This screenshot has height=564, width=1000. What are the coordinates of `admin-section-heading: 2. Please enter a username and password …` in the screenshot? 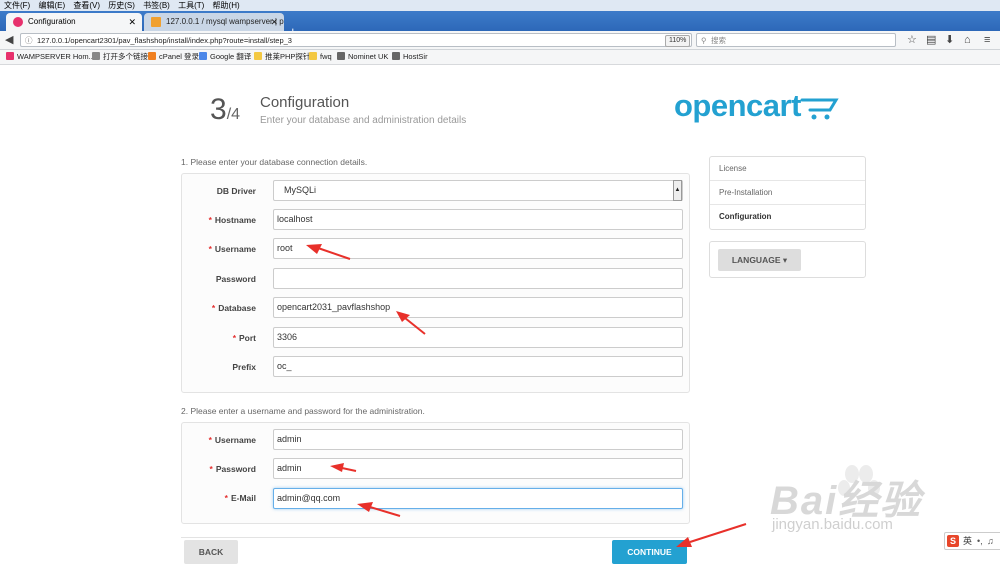 It's located at (303, 411).